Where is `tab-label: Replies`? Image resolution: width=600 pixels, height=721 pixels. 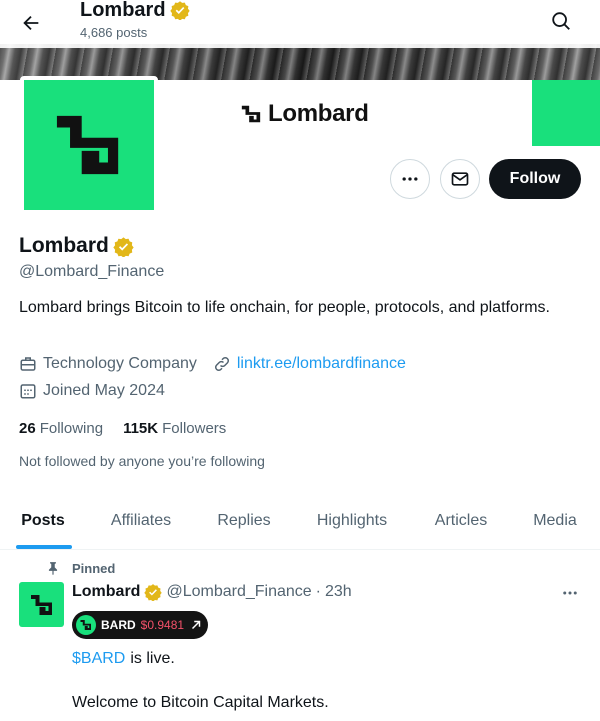 tab-label: Replies is located at coordinates (244, 520).